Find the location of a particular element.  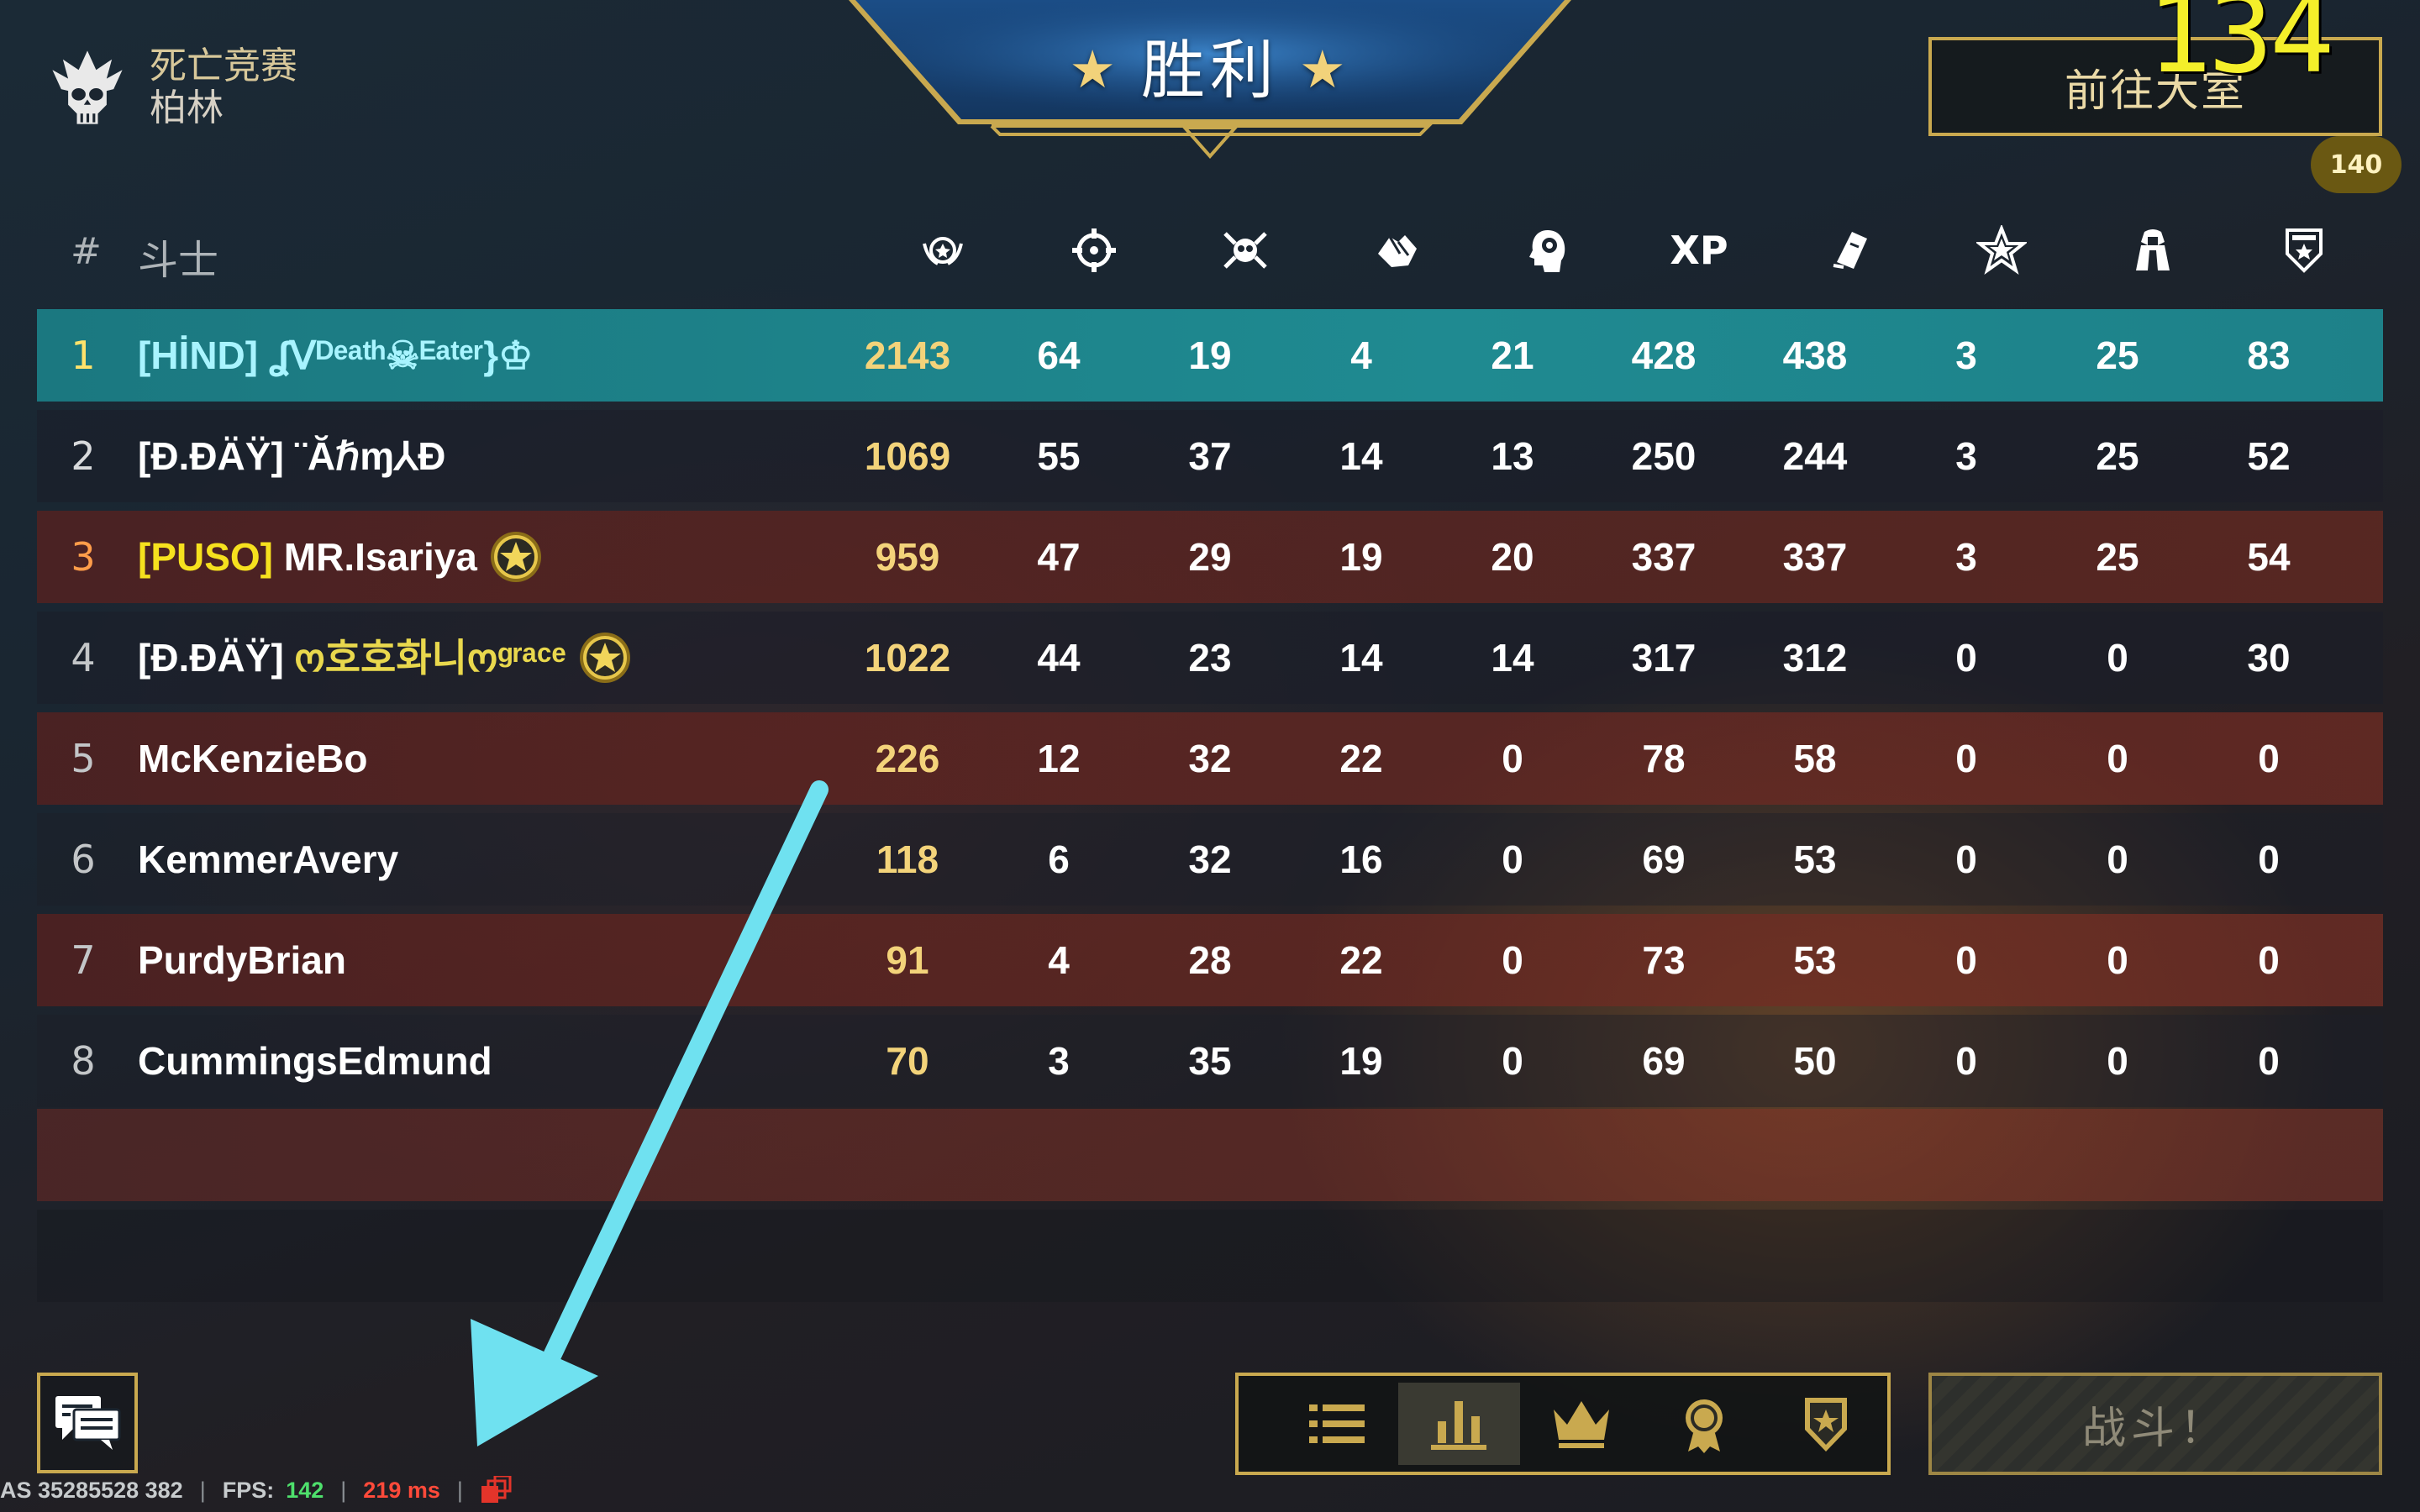

stat-credits: 50 is located at coordinates (1815, 1061).